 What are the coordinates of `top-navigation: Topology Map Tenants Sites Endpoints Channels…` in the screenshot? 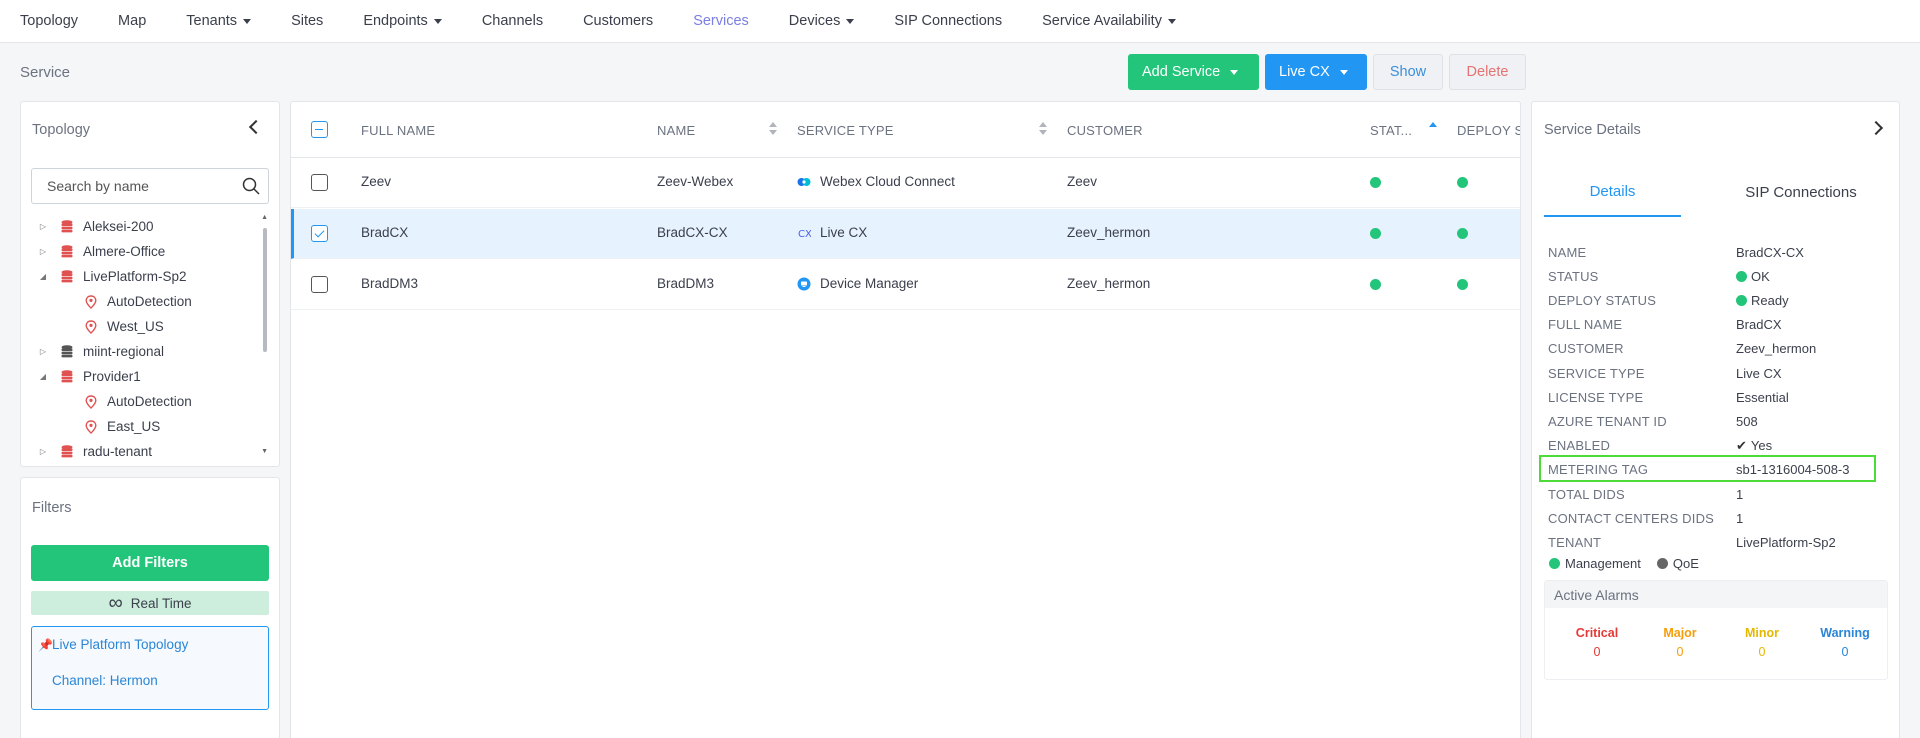 It's located at (960, 21).